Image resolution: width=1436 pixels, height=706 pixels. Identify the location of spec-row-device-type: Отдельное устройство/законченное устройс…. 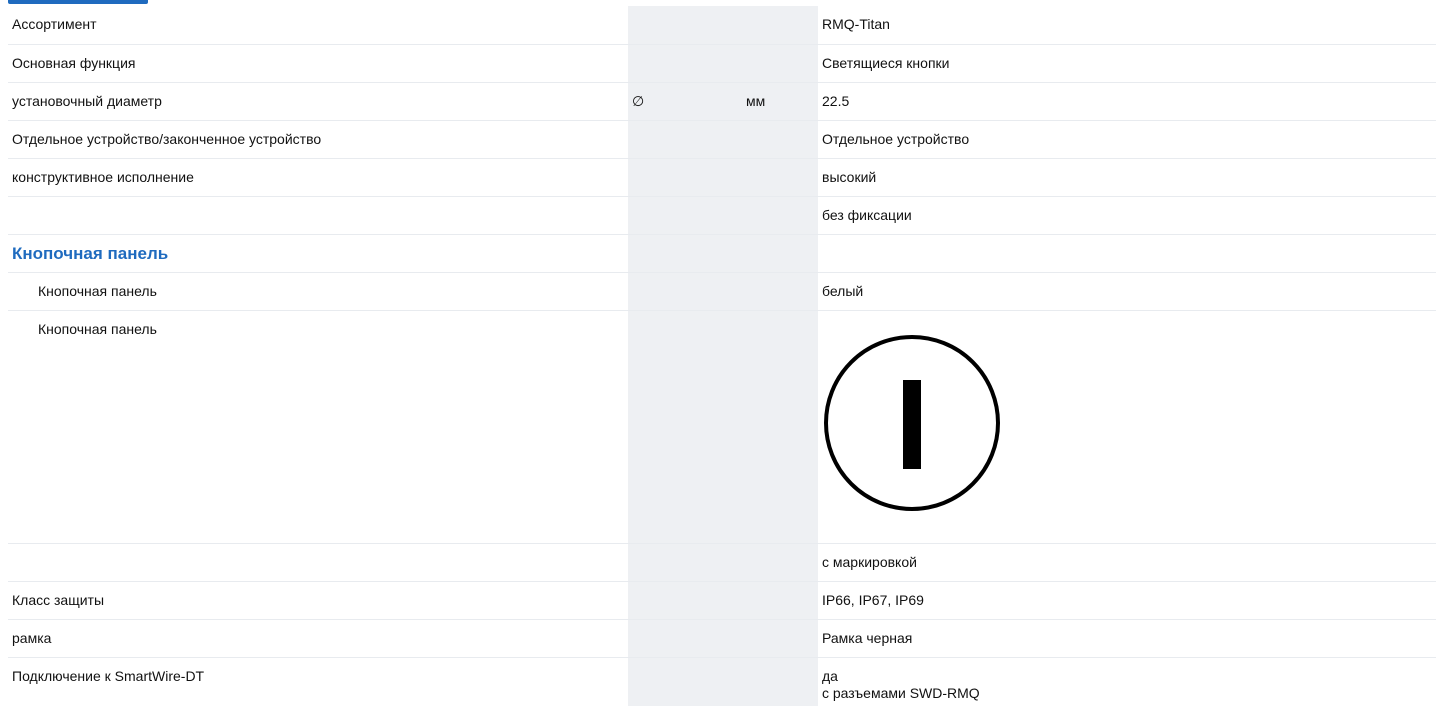
(722, 139).